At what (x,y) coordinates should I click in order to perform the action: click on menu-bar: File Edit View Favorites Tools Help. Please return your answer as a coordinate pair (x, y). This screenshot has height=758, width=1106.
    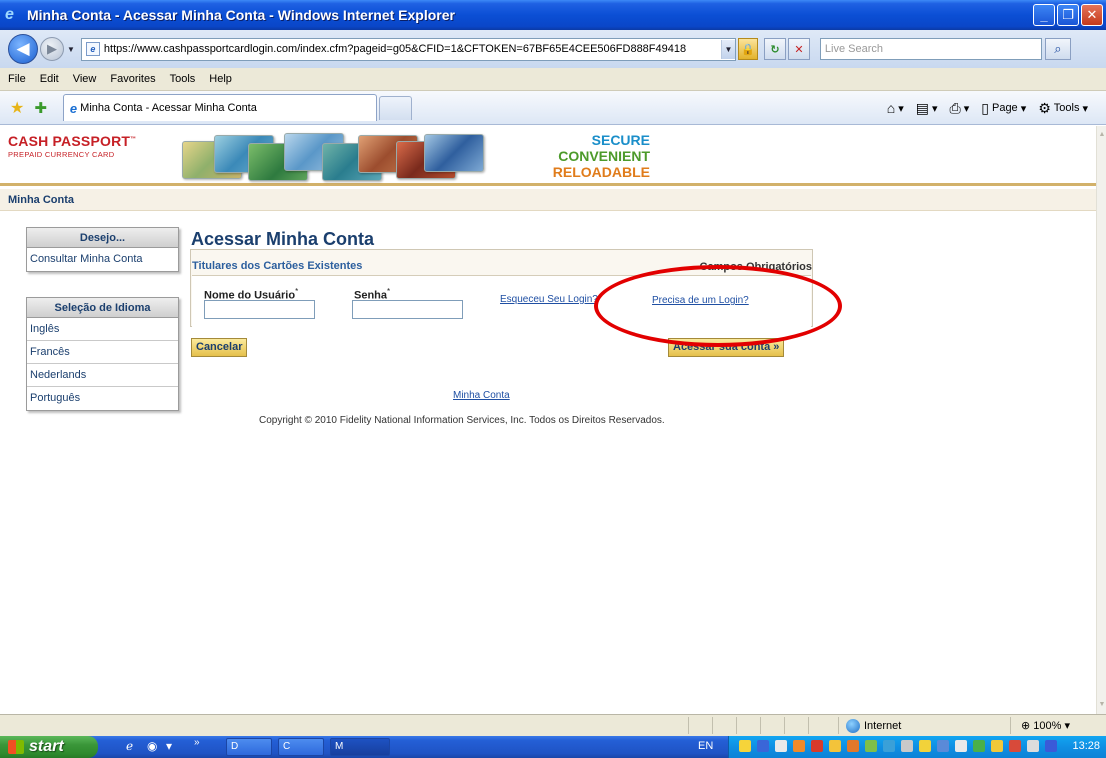
    Looking at the image, I should click on (553, 79).